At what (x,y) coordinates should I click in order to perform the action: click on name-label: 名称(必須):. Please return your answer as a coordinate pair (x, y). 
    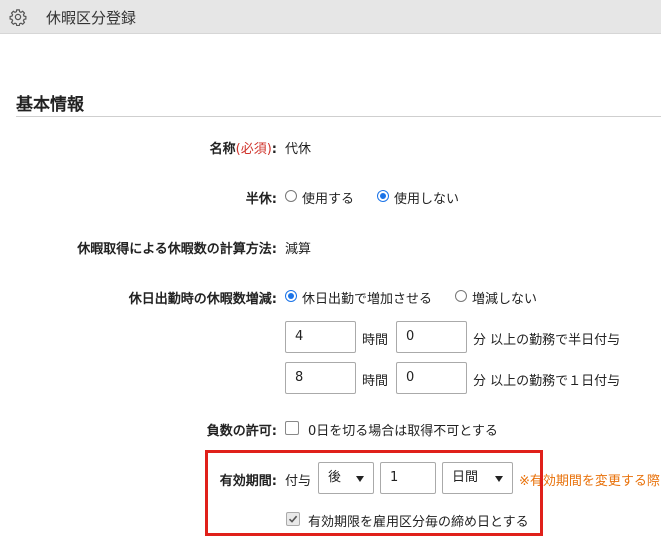
    Looking at the image, I should click on (243, 149).